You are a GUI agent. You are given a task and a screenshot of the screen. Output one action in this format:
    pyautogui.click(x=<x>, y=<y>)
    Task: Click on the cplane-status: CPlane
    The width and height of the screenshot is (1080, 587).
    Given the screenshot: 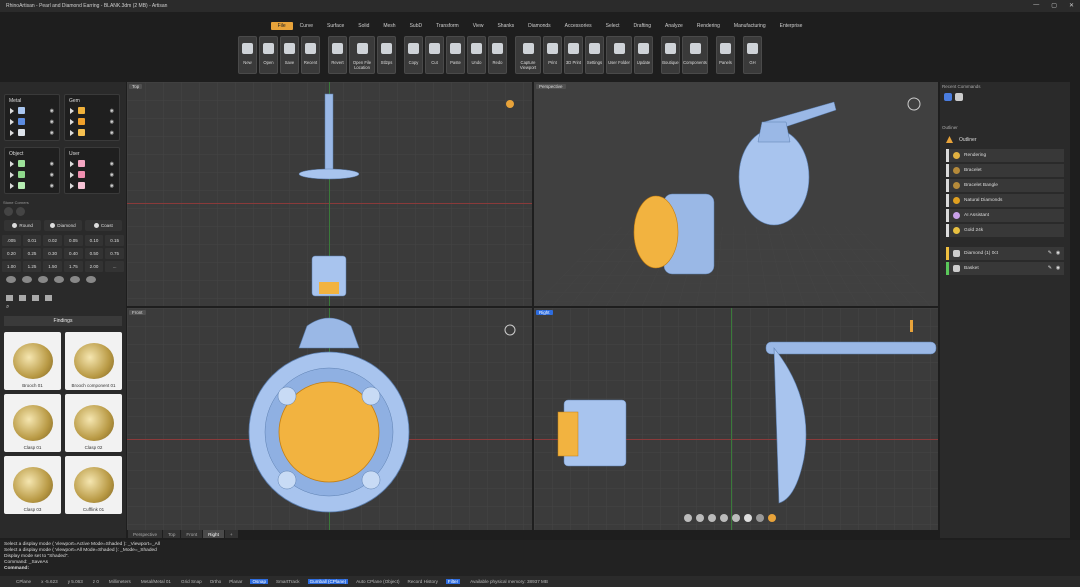 What is the action you would take?
    pyautogui.click(x=23, y=581)
    